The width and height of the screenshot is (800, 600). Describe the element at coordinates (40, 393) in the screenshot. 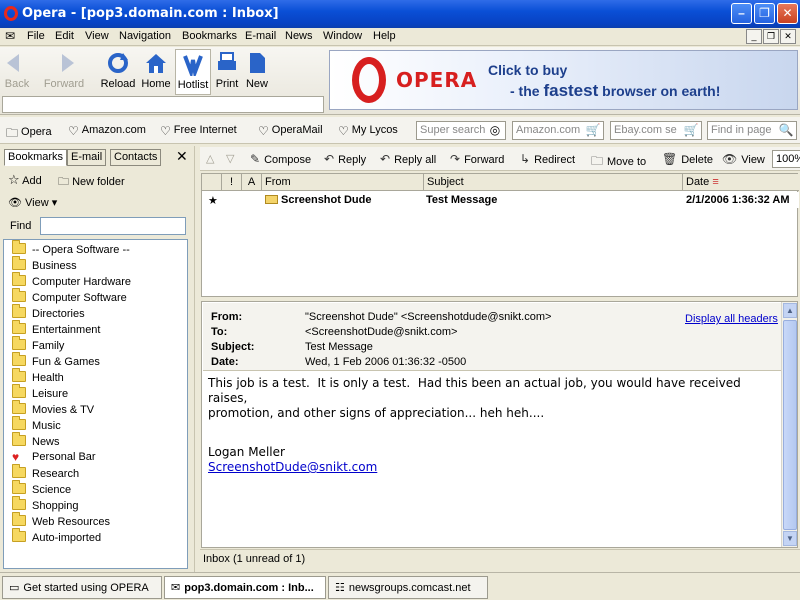

I see `bookmark-item: Leisure` at that location.